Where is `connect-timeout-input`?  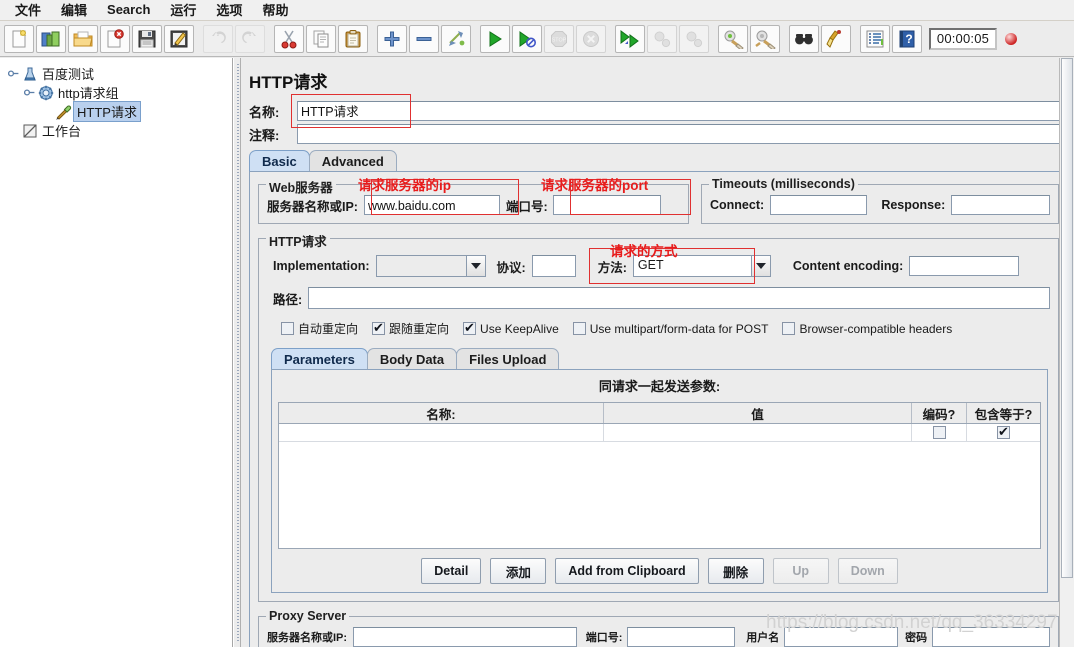 connect-timeout-input is located at coordinates (819, 205).